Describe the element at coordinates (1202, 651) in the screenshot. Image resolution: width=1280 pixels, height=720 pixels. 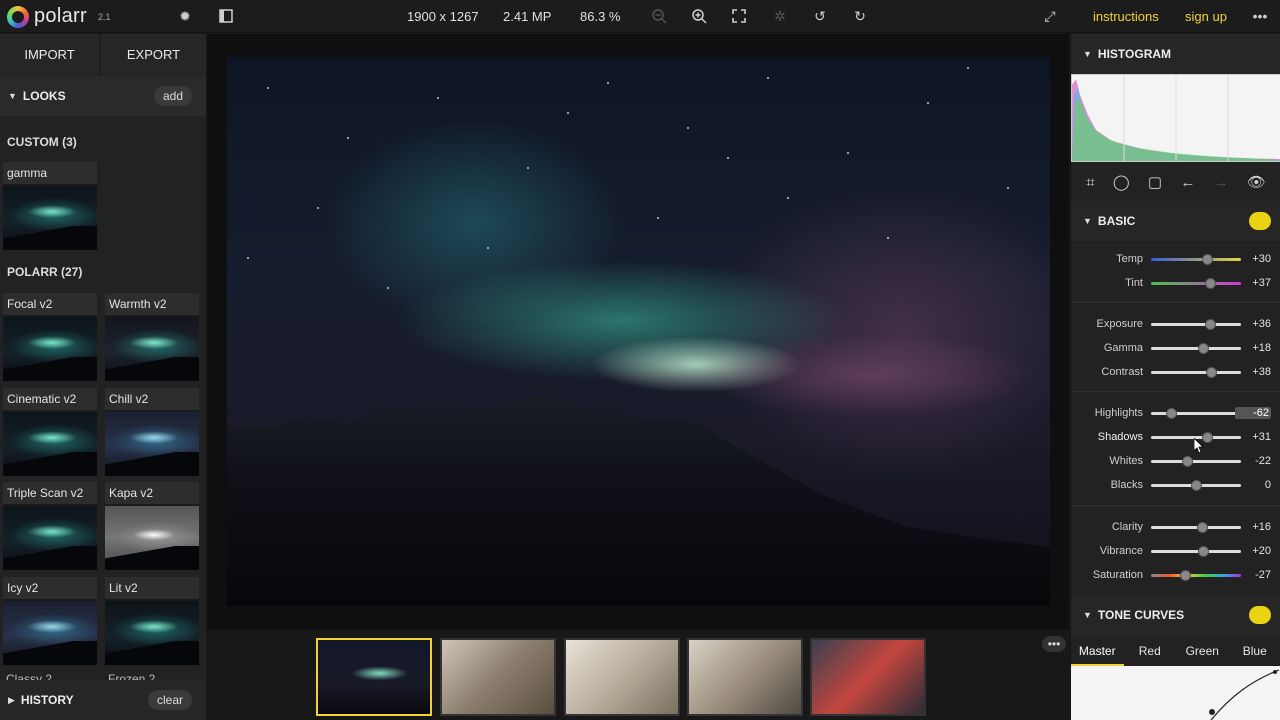
I see `tab-green: Green` at that location.